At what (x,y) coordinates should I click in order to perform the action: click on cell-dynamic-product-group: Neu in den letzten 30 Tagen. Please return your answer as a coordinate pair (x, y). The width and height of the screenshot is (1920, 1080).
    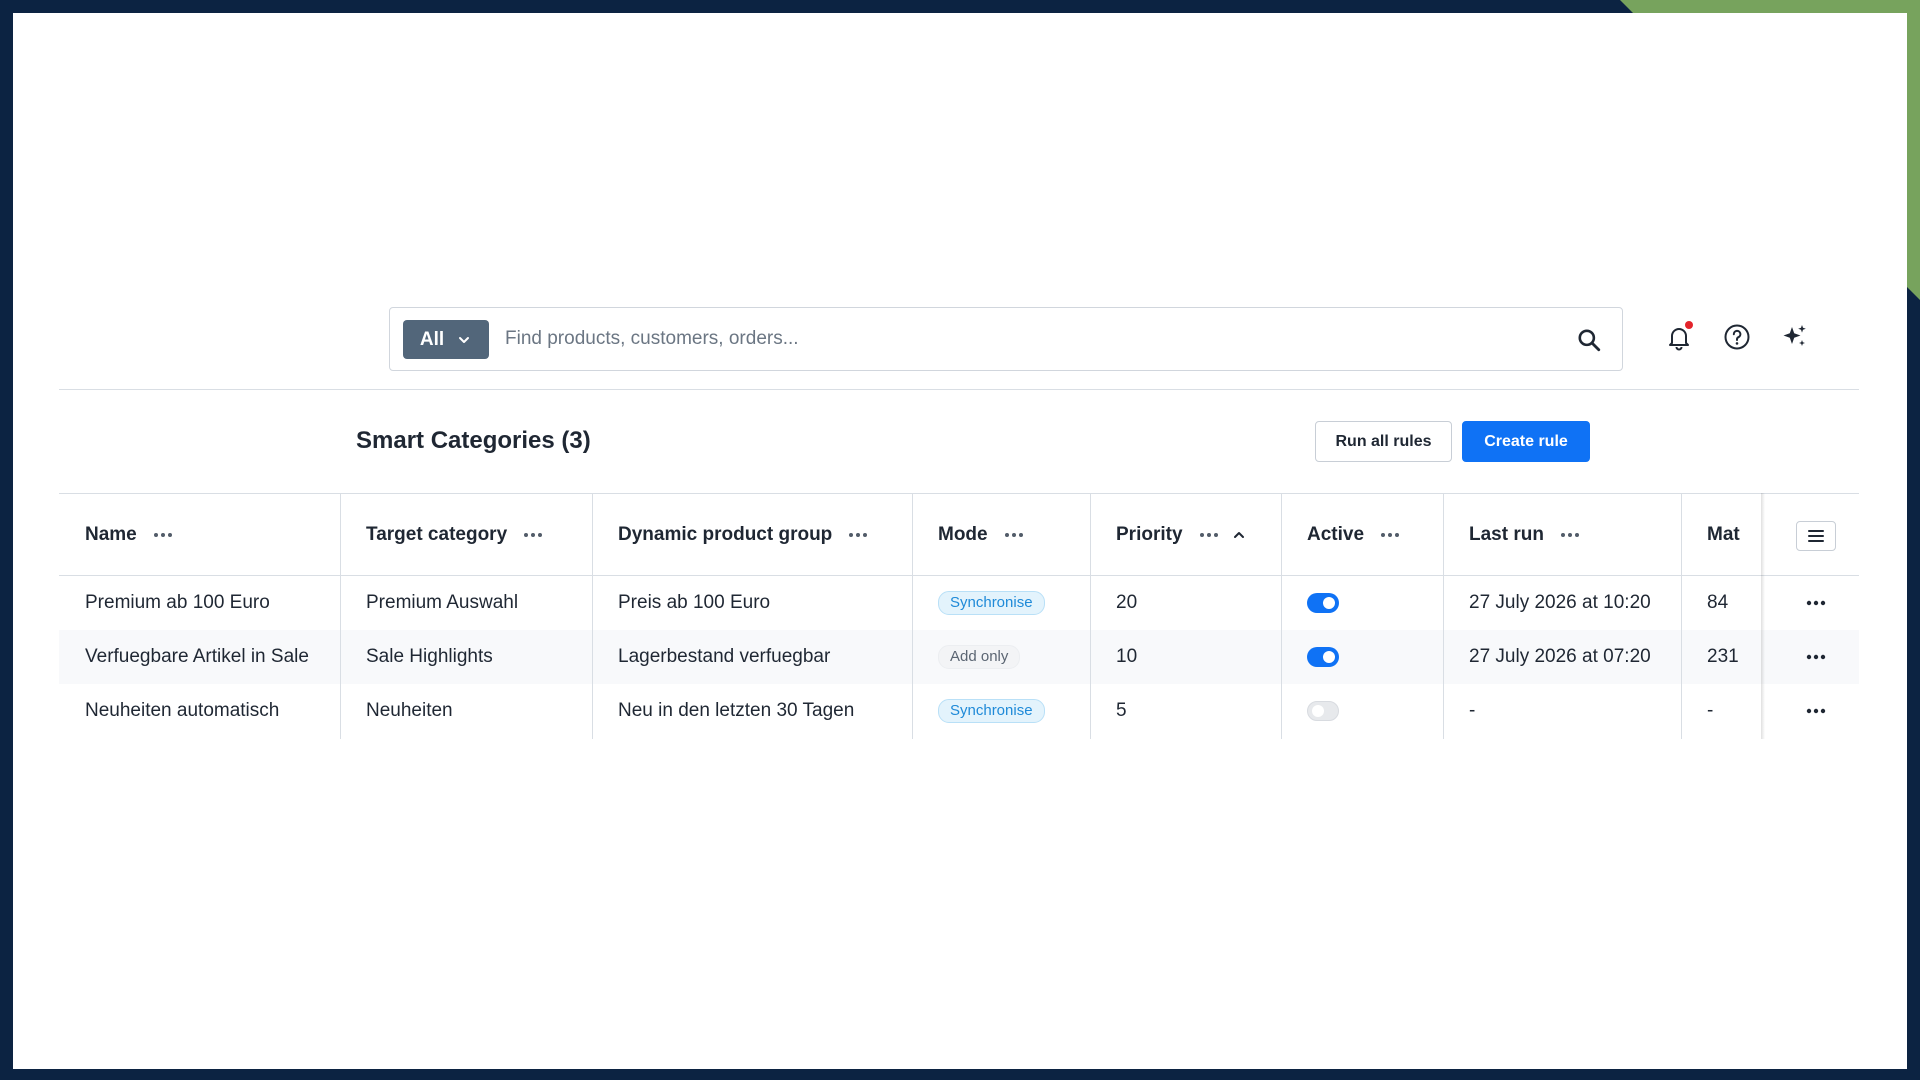
    Looking at the image, I should click on (736, 710).